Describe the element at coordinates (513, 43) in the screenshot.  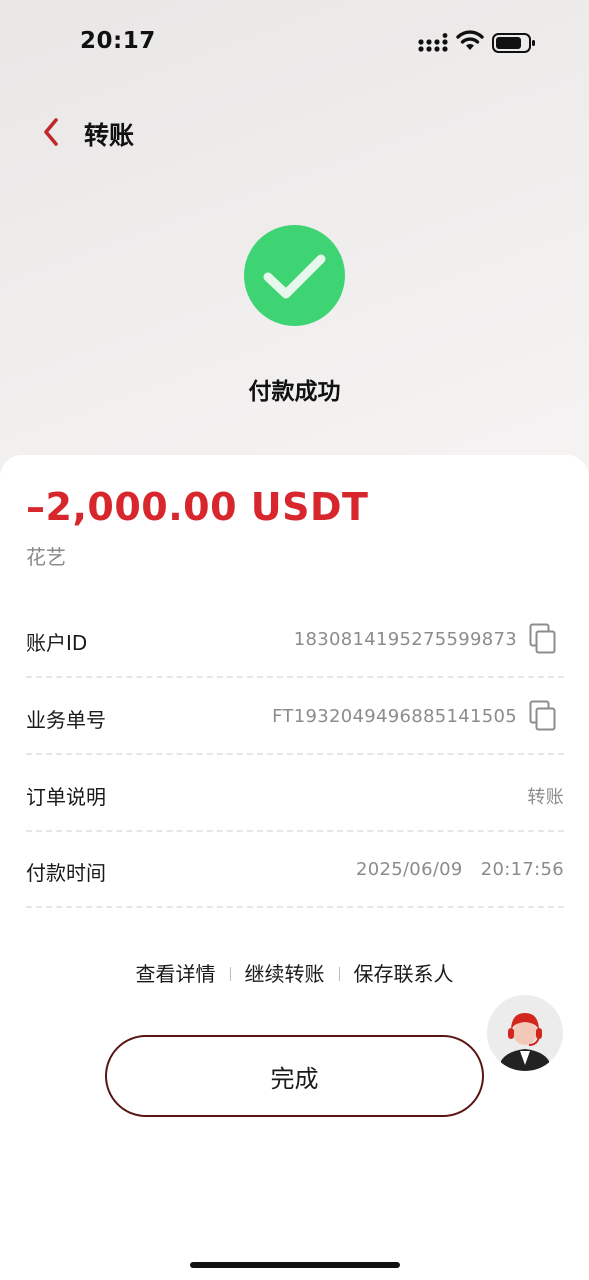
I see `battery-icon` at that location.